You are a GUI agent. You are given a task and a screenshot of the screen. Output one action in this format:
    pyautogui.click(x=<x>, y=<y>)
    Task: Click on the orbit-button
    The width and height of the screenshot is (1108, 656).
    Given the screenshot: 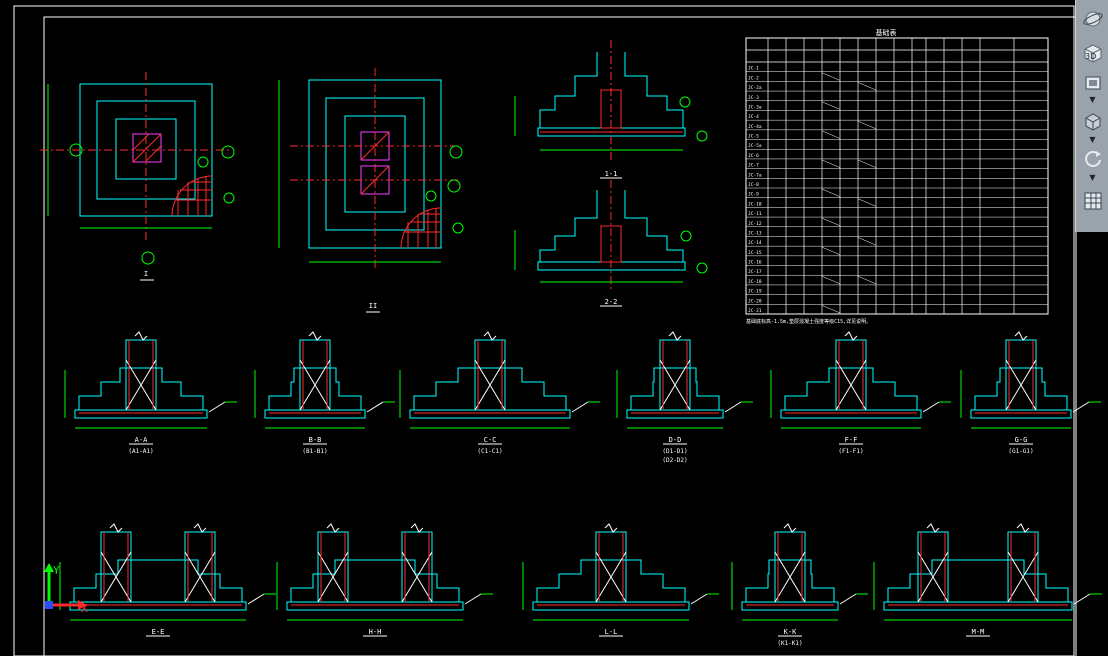 What is the action you would take?
    pyautogui.click(x=1092, y=18)
    